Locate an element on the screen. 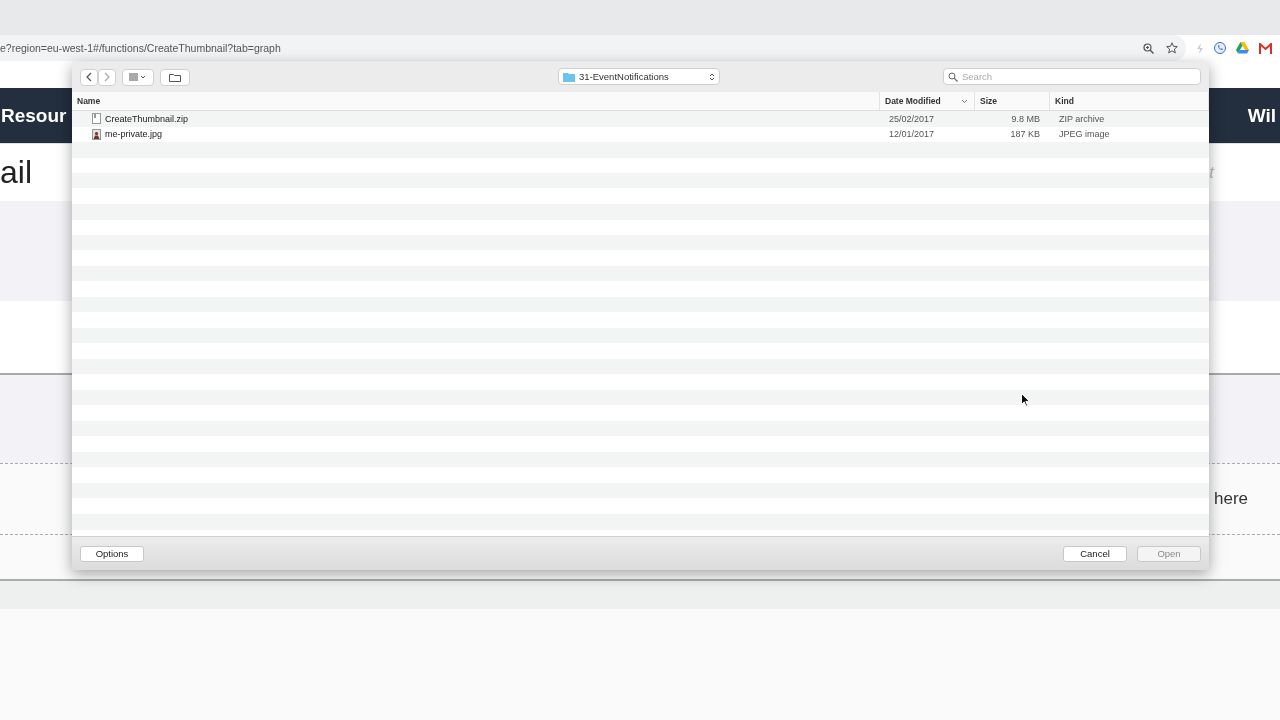 This screenshot has height=720, width=1280. column-header: Size is located at coordinates (1012, 101).